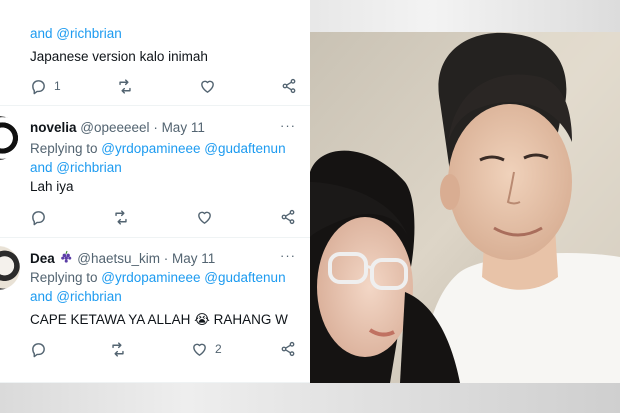  I want to click on user-handle: @haetsu_kim, so click(118, 258).